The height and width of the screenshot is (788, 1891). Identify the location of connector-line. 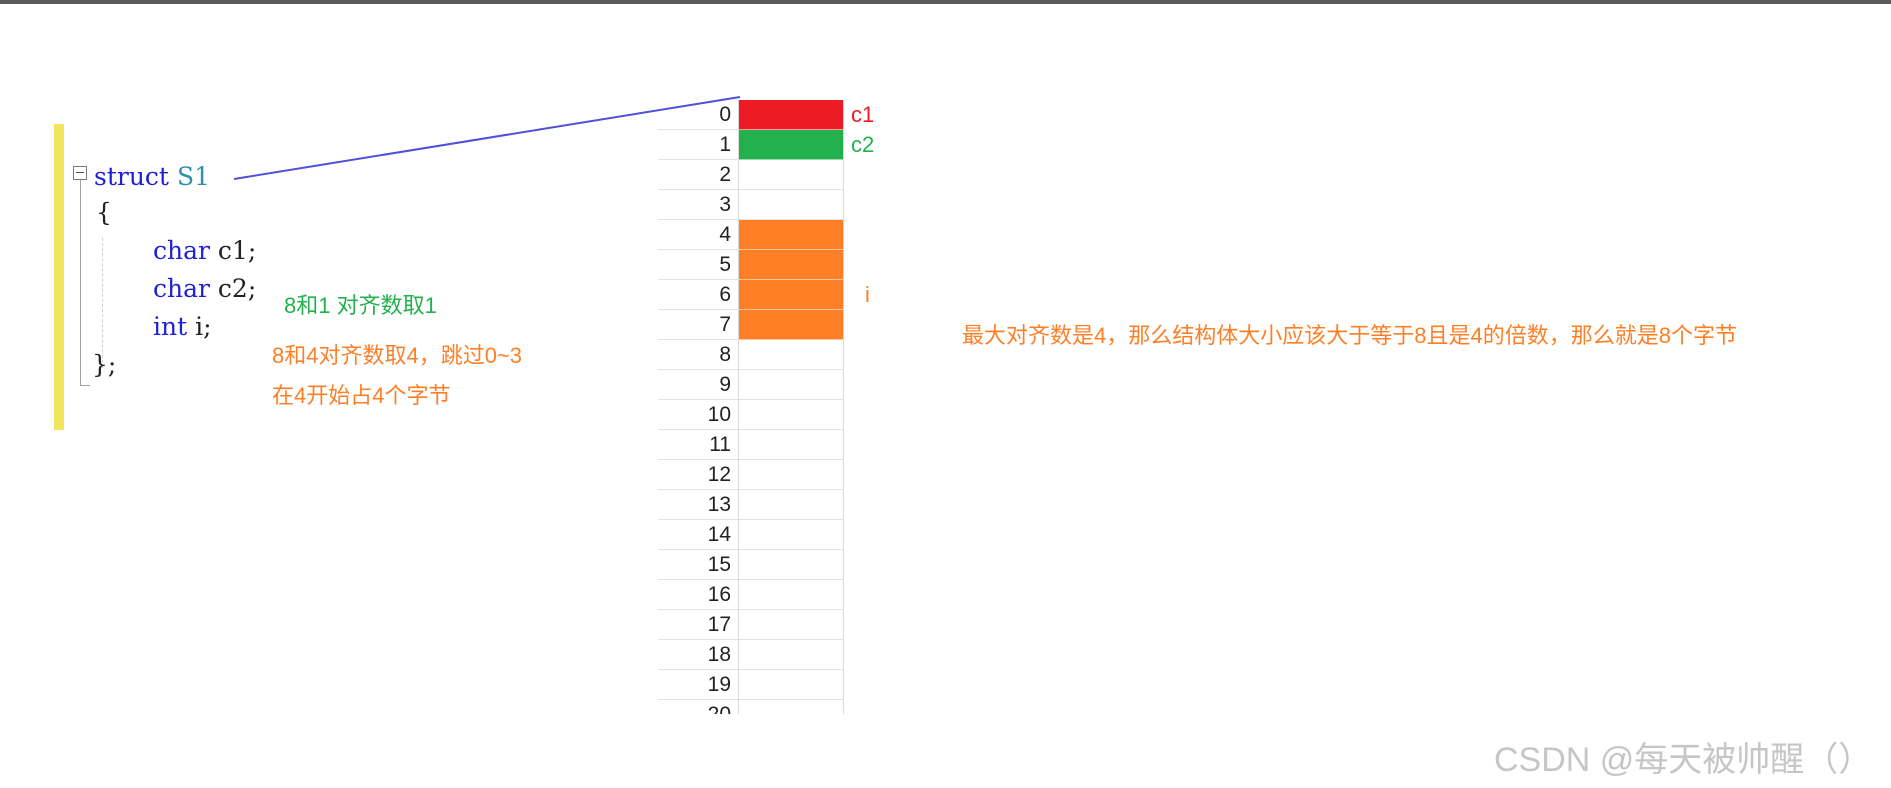
(487, 138).